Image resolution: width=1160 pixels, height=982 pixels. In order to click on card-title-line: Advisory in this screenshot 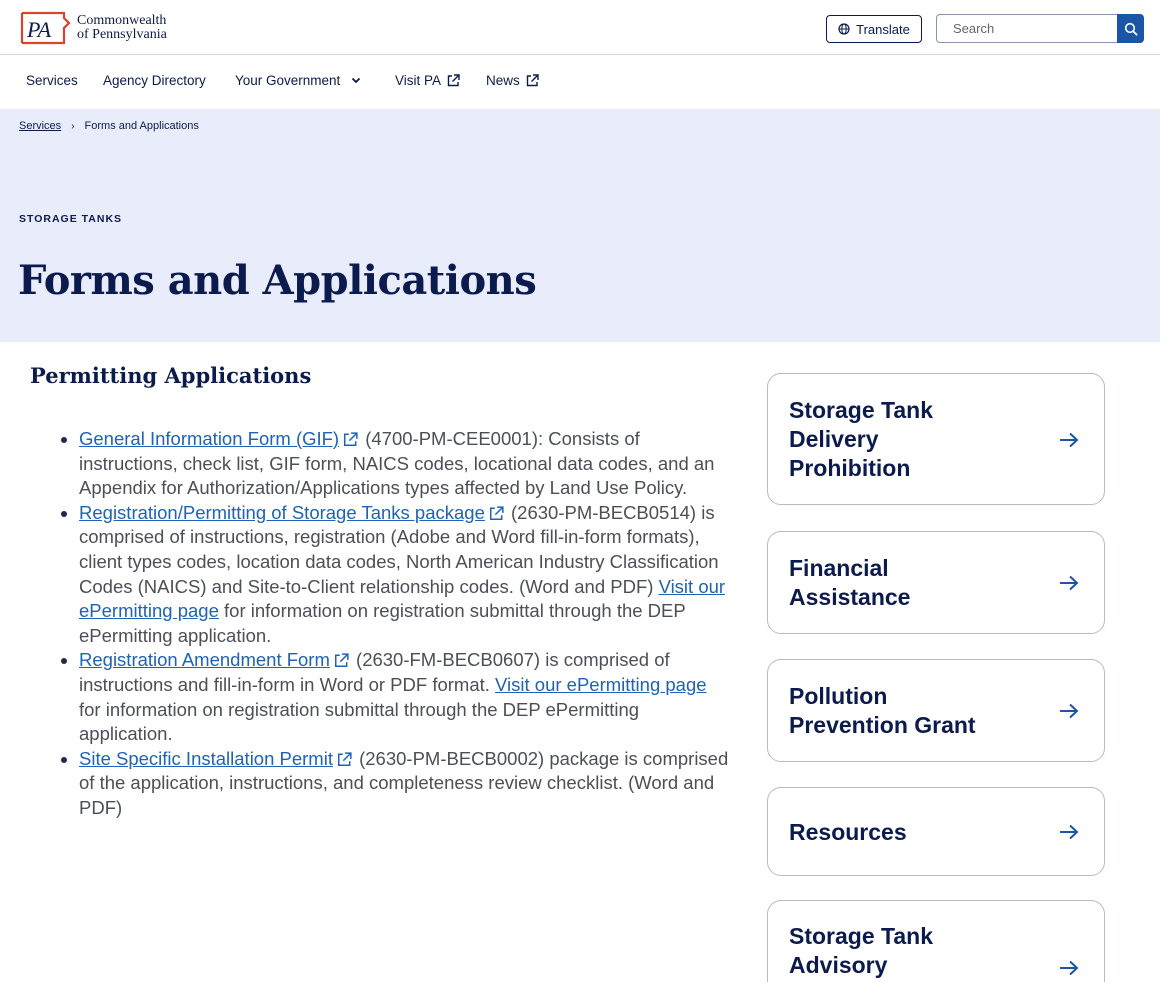, I will do `click(838, 965)`.